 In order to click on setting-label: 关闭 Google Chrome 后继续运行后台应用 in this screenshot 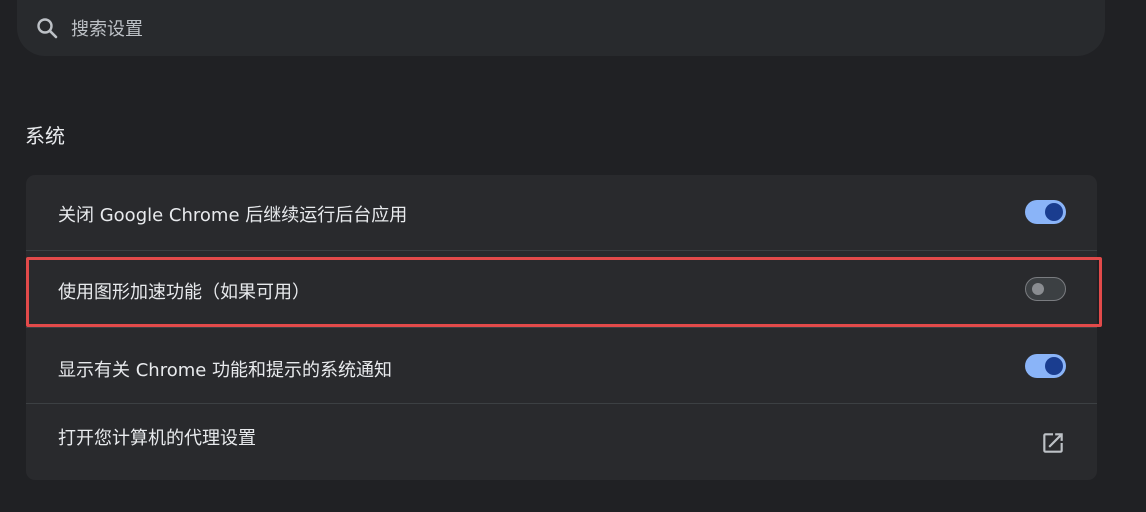, I will do `click(233, 215)`.